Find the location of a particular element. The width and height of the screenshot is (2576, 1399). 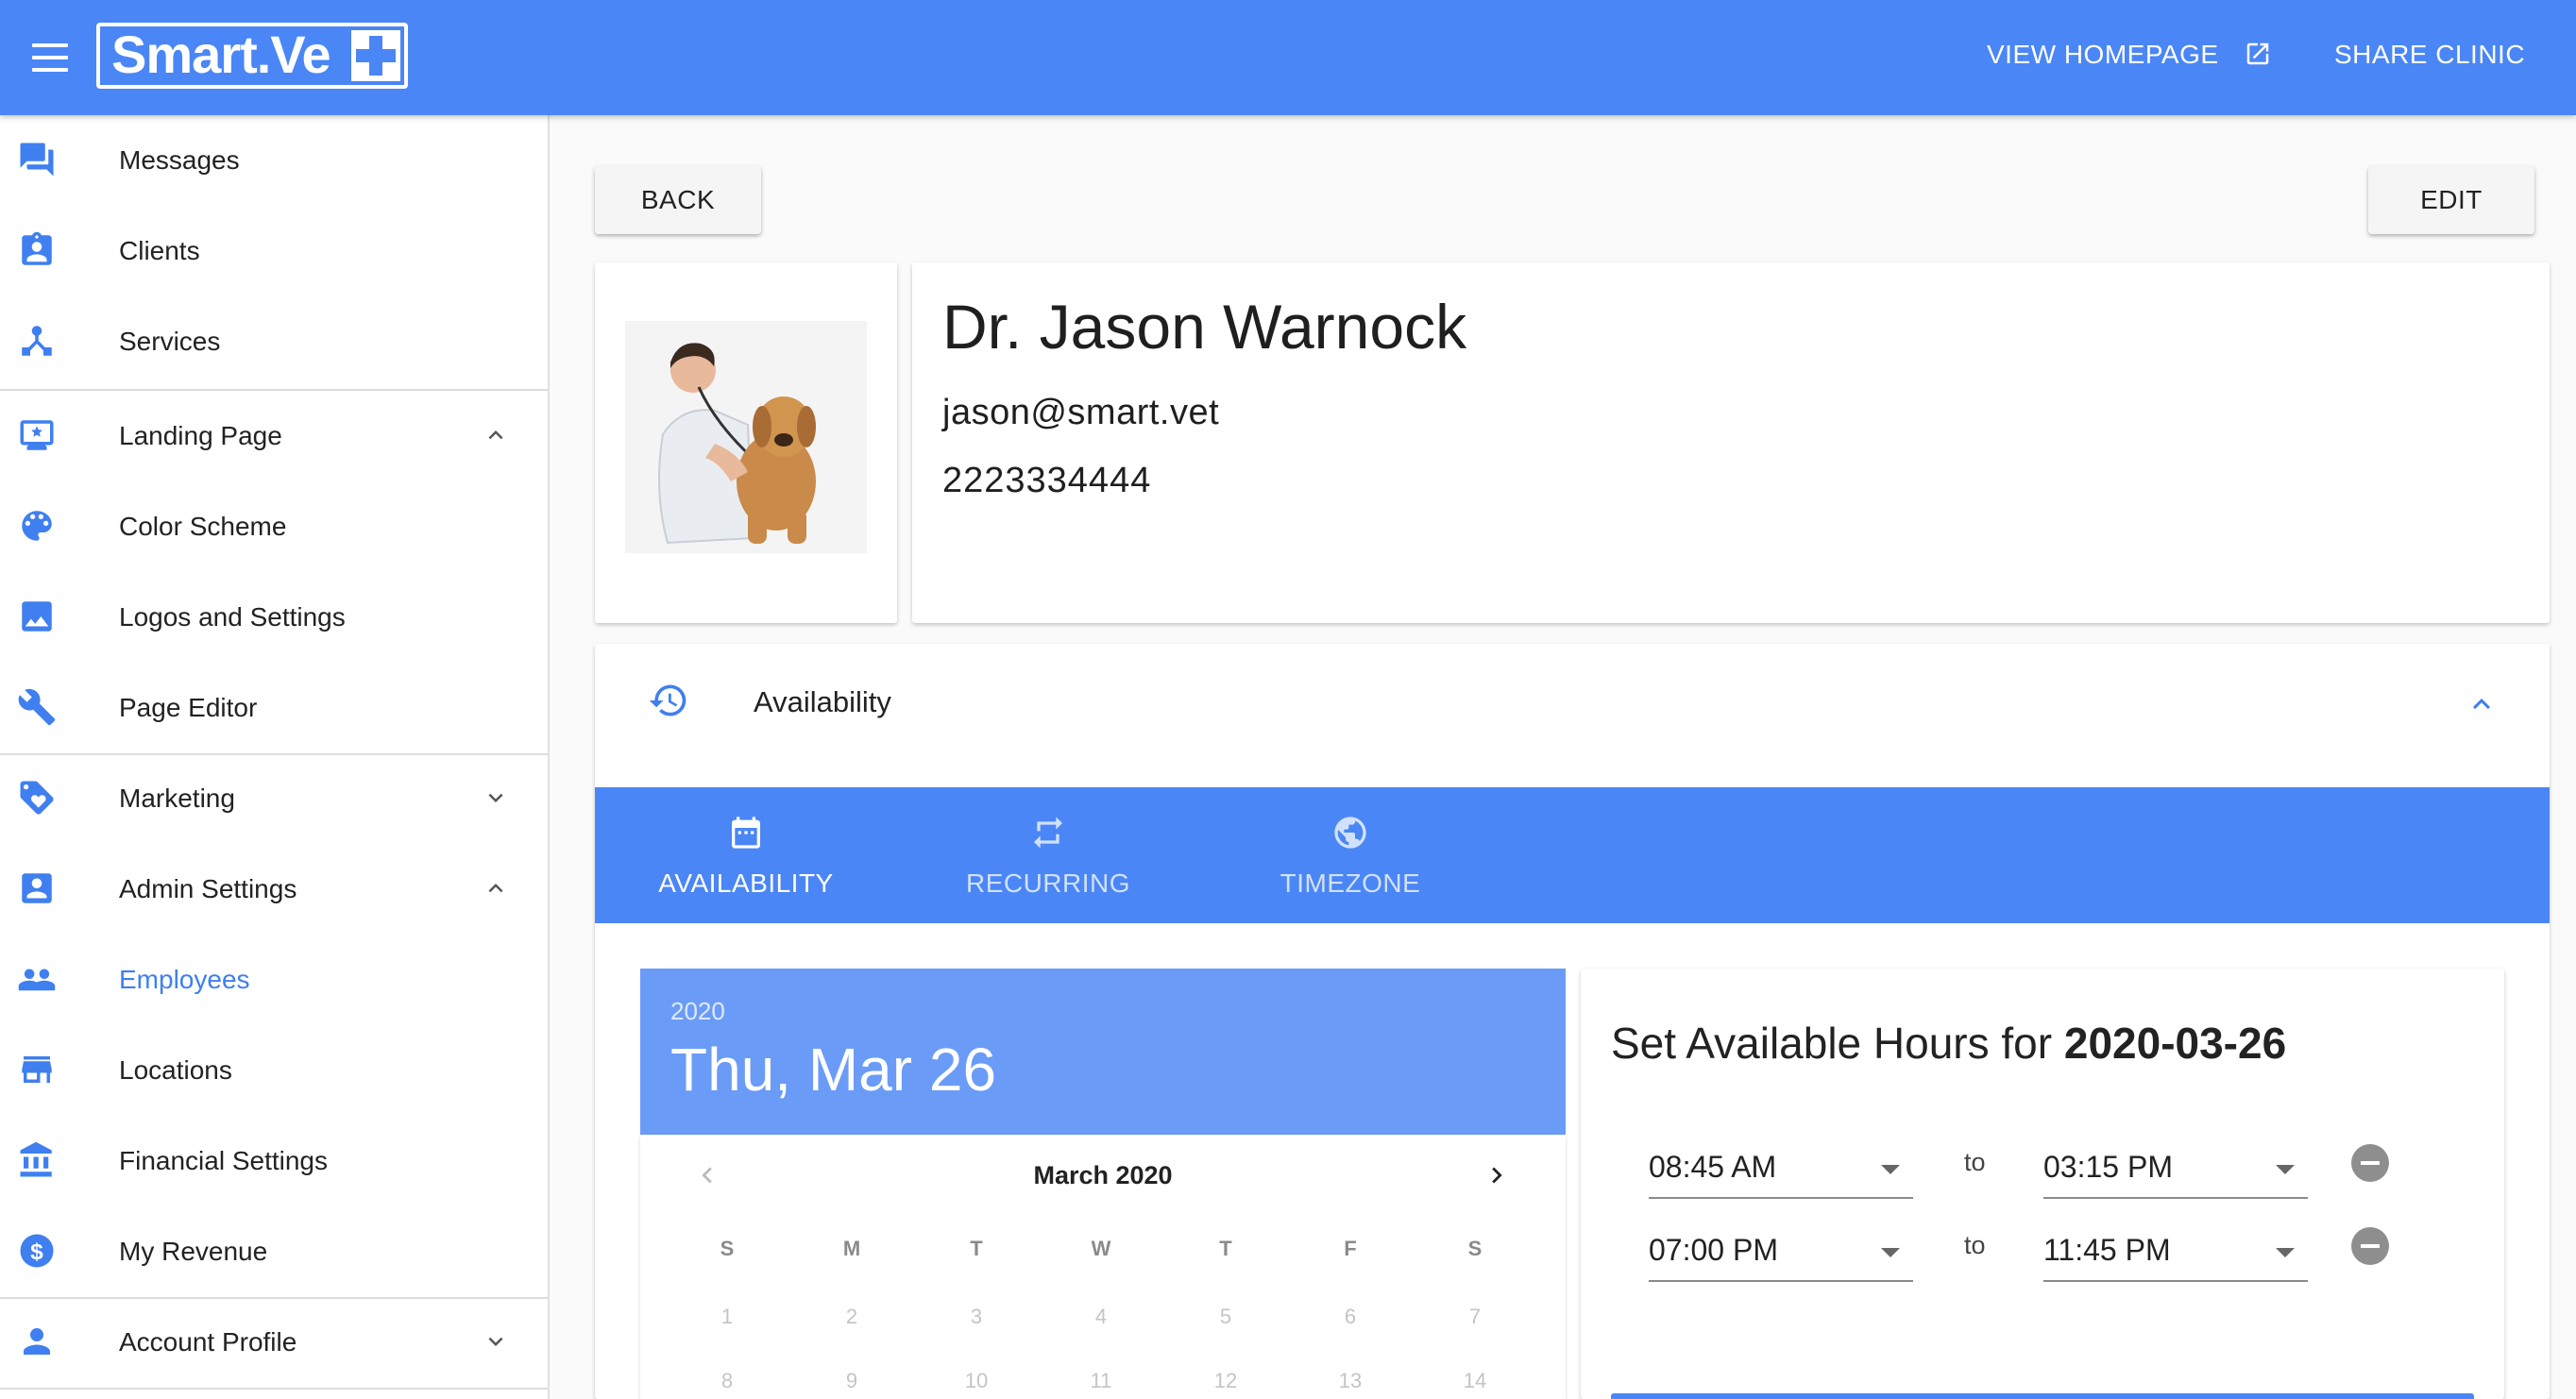

tab-label: TIMEZONE is located at coordinates (1350, 883).